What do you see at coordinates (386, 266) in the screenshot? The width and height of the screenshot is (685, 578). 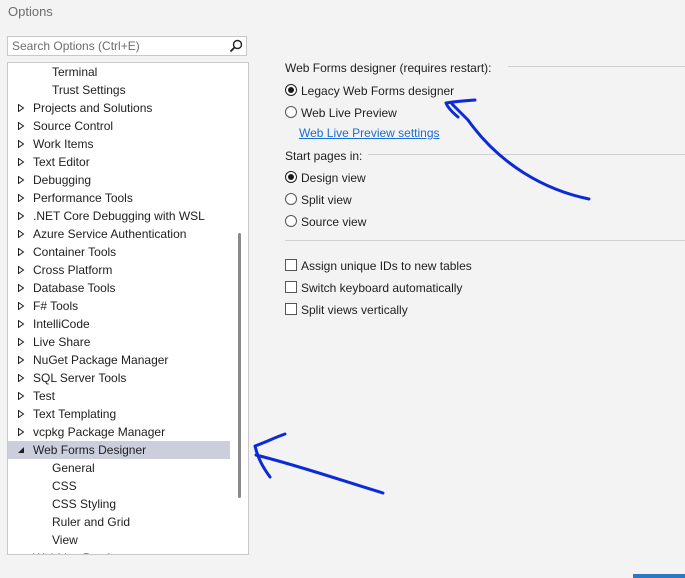 I see `assign-ids-label: Assign unique IDs to new tables` at bounding box center [386, 266].